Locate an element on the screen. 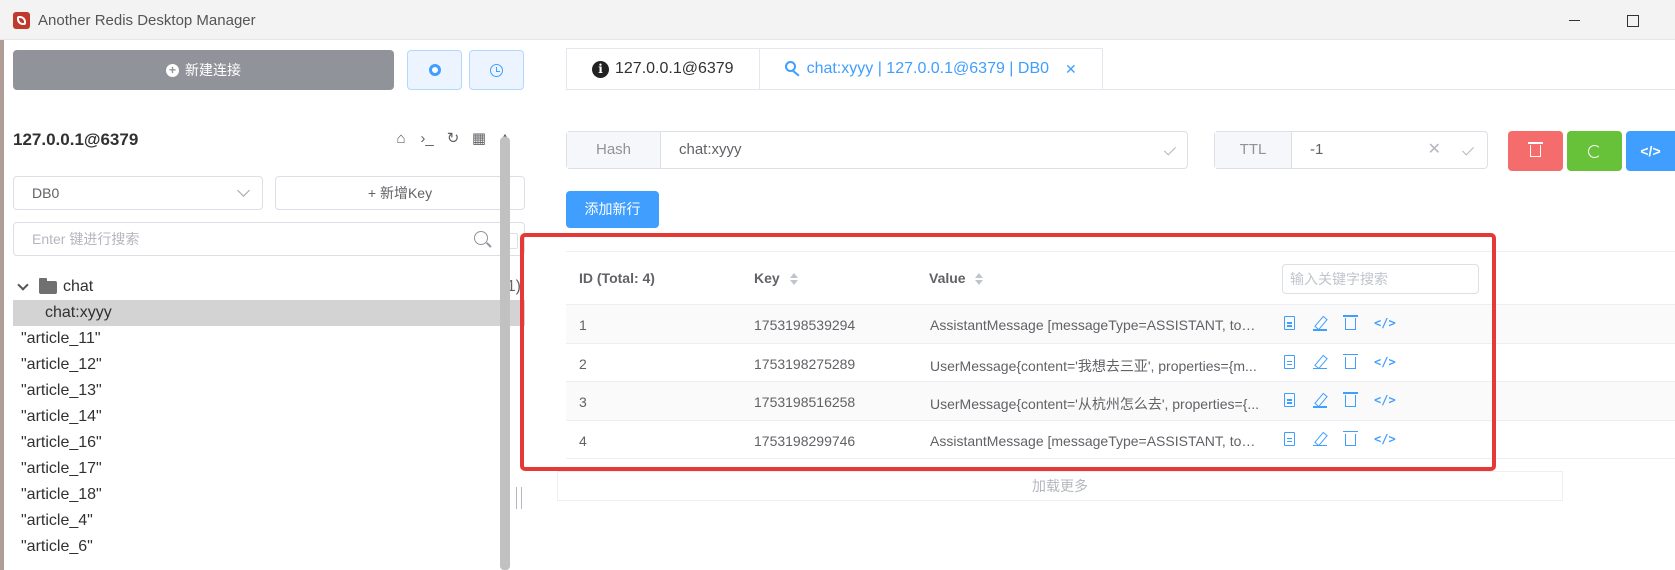 The width and height of the screenshot is (1675, 570). plus-circle-icon: + is located at coordinates (172, 70).